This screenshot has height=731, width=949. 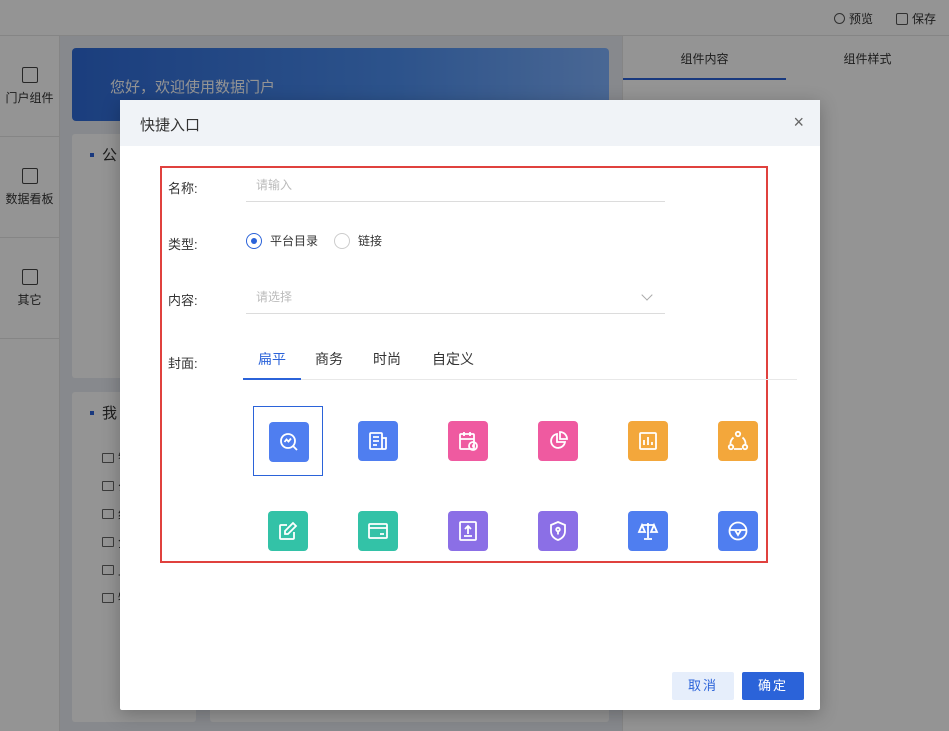 I want to click on content-placeholder: 请选择, so click(x=274, y=297).